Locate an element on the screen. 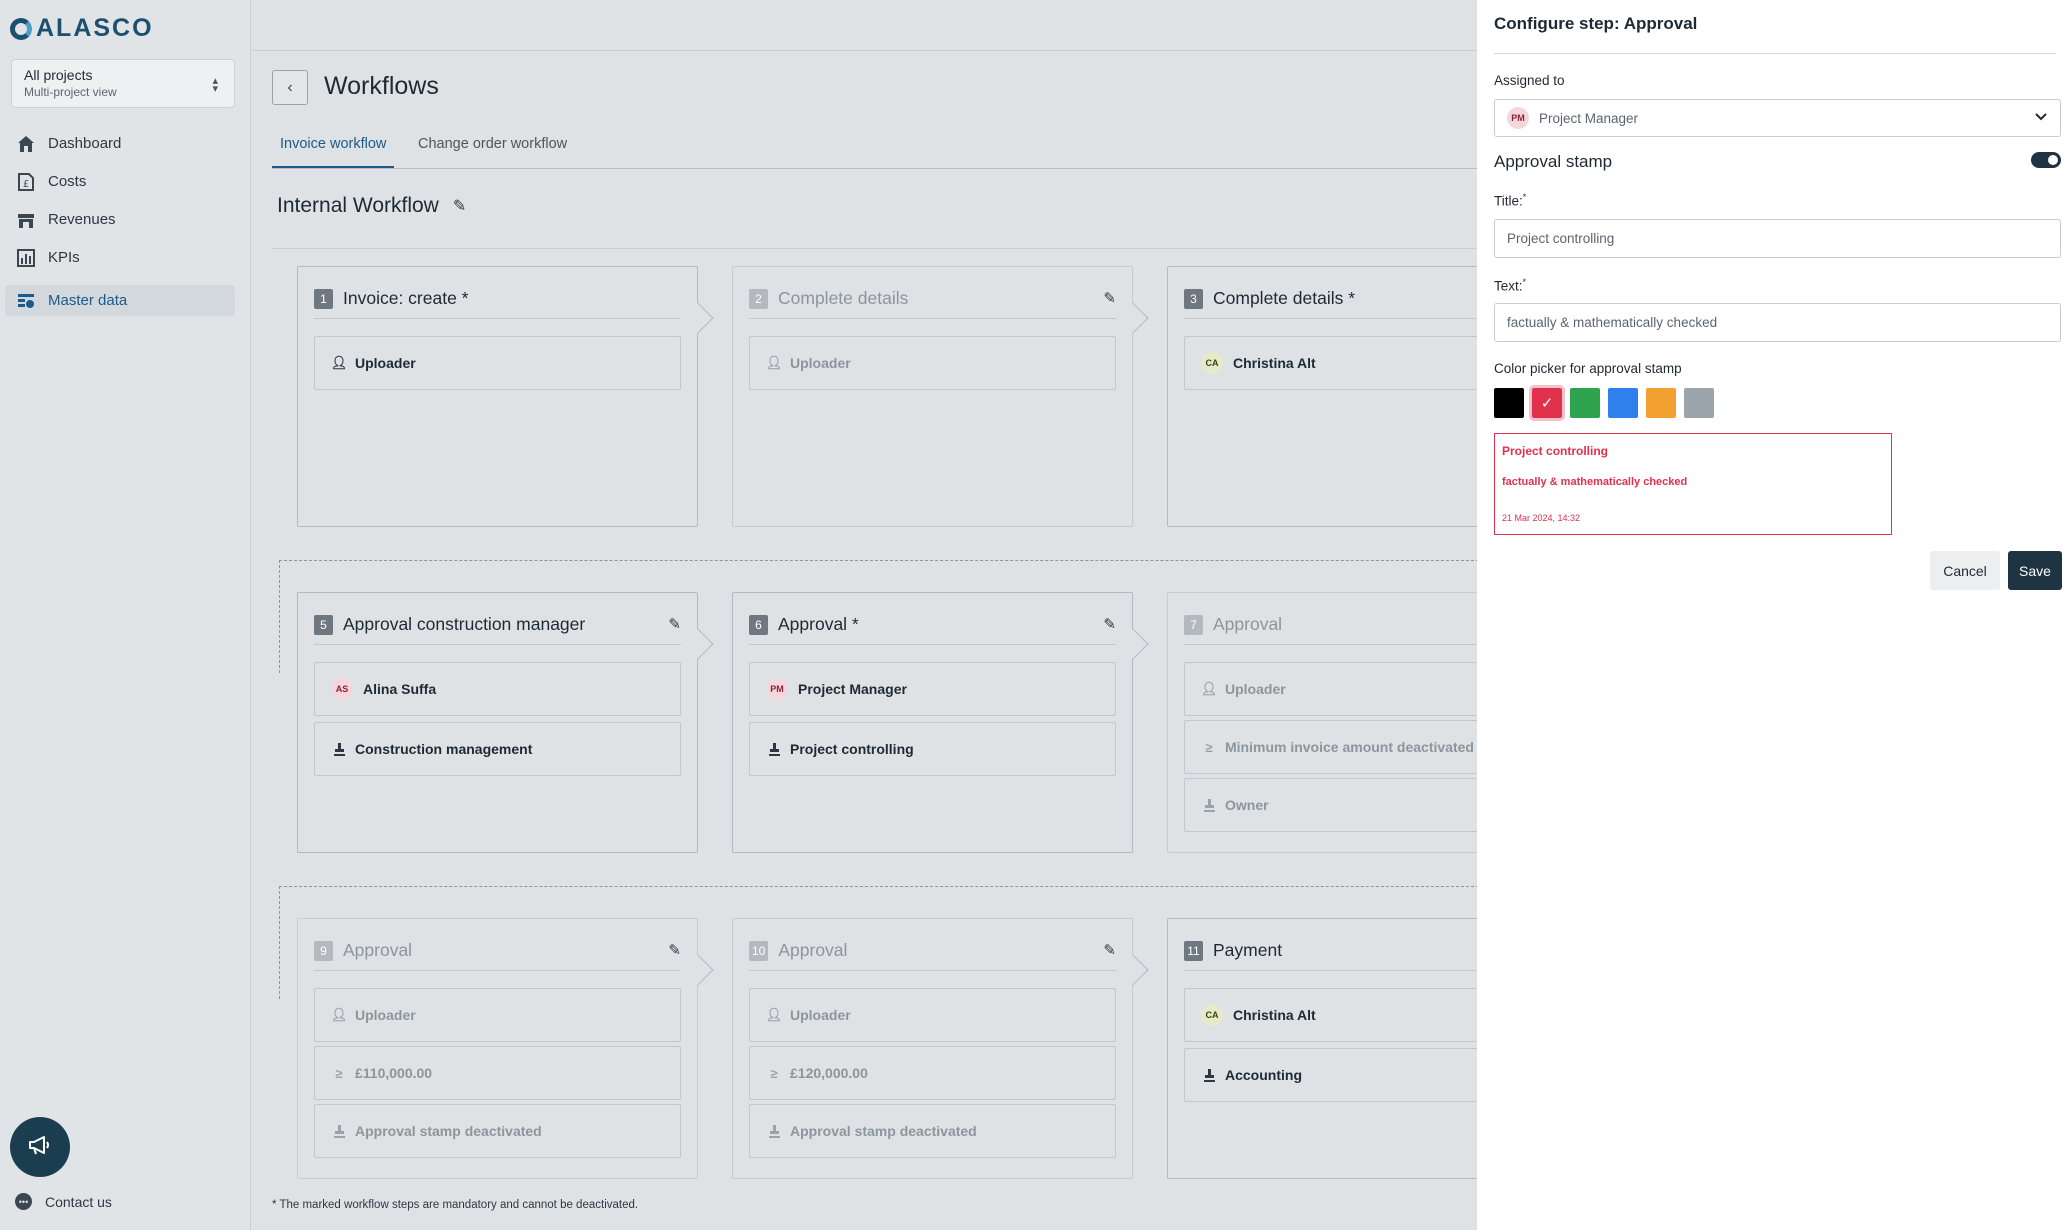 Image resolution: width=2072 pixels, height=1230 pixels. step-assignee-label: Alina Suffa is located at coordinates (400, 689).